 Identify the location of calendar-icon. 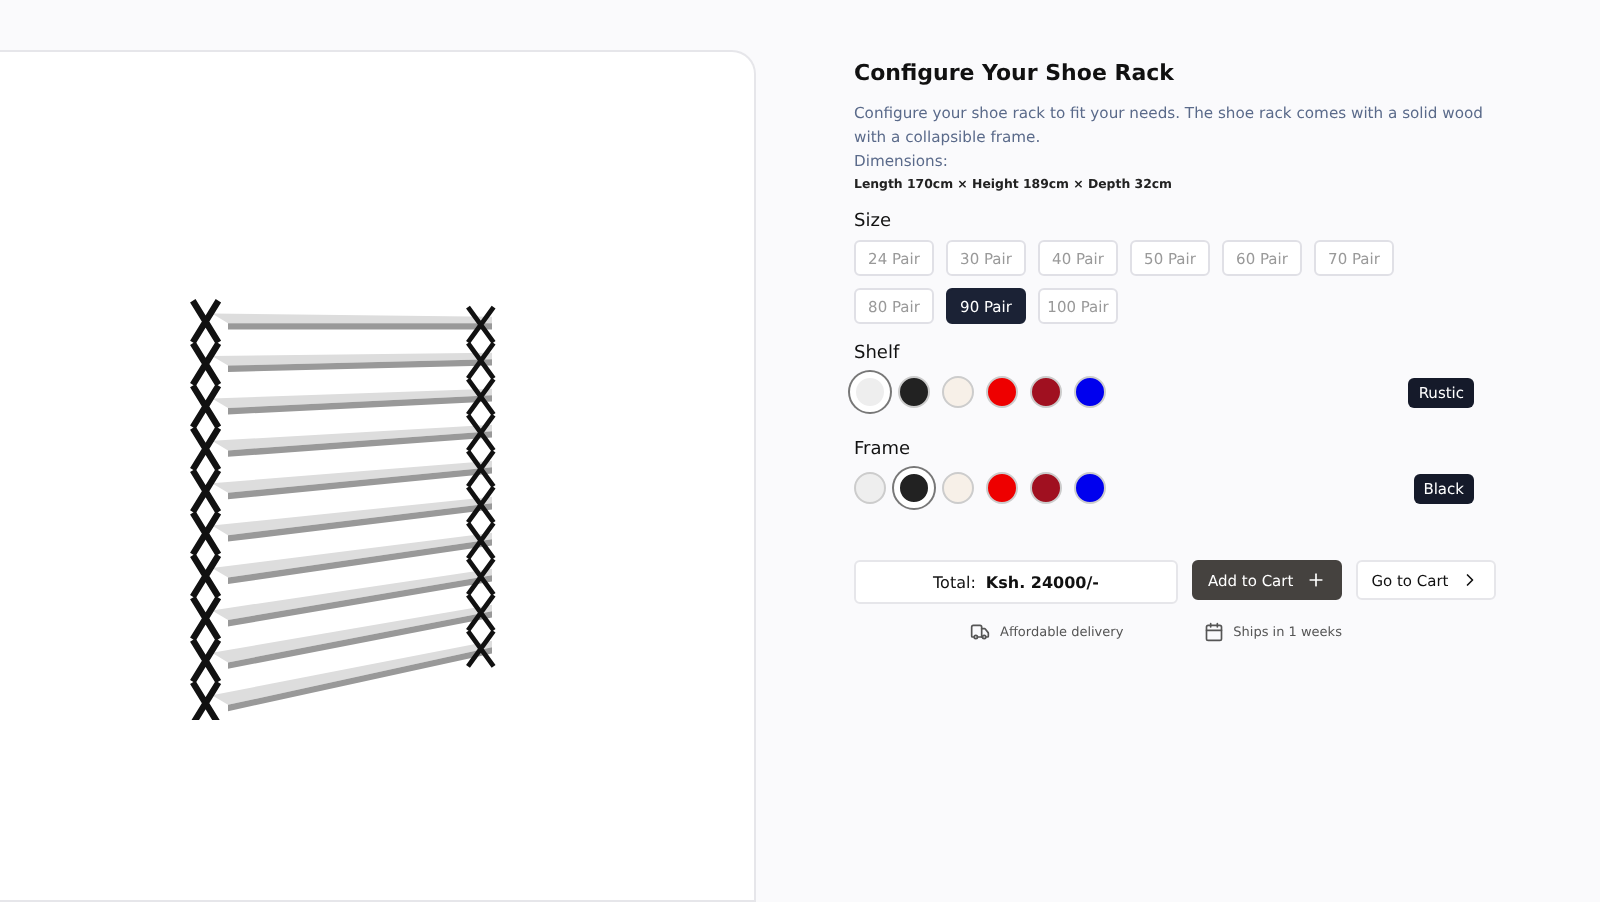
(1213, 632).